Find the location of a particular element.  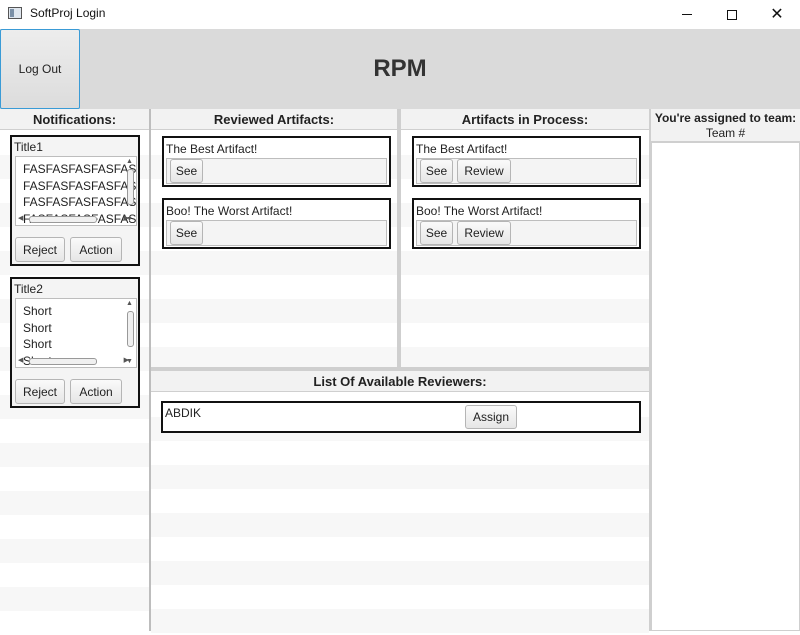

team-heading: You're assigned to team: Team # is located at coordinates (725, 125).